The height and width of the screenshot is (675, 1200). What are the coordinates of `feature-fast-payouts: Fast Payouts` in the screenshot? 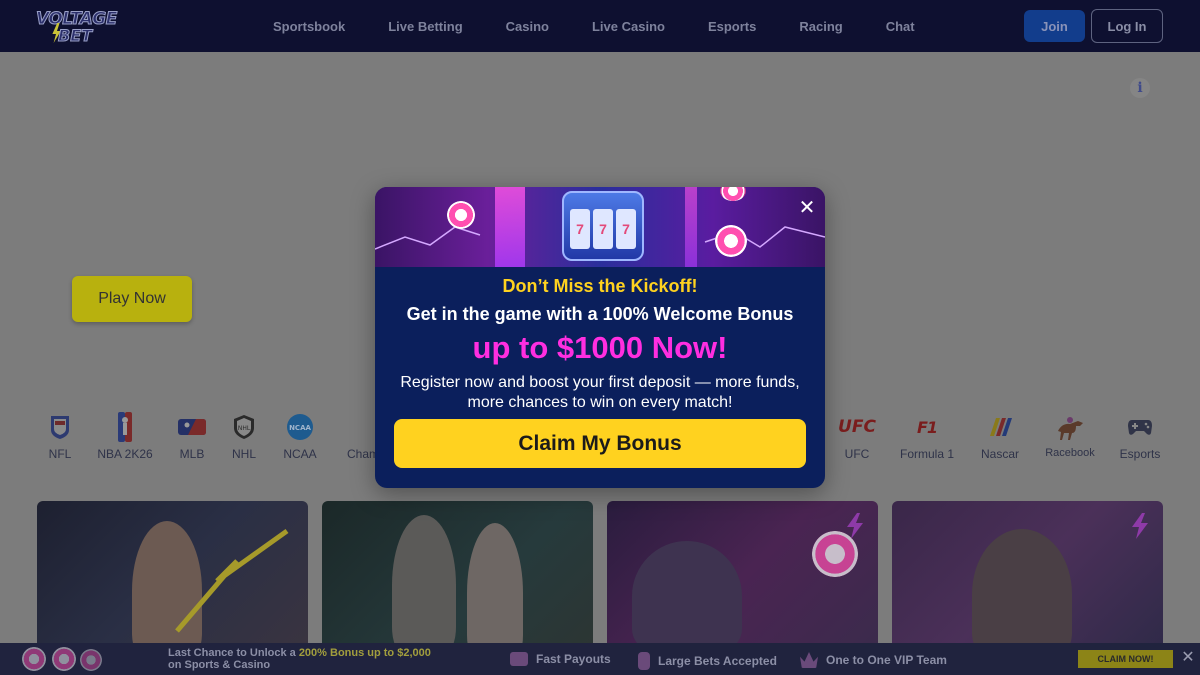 It's located at (560, 659).